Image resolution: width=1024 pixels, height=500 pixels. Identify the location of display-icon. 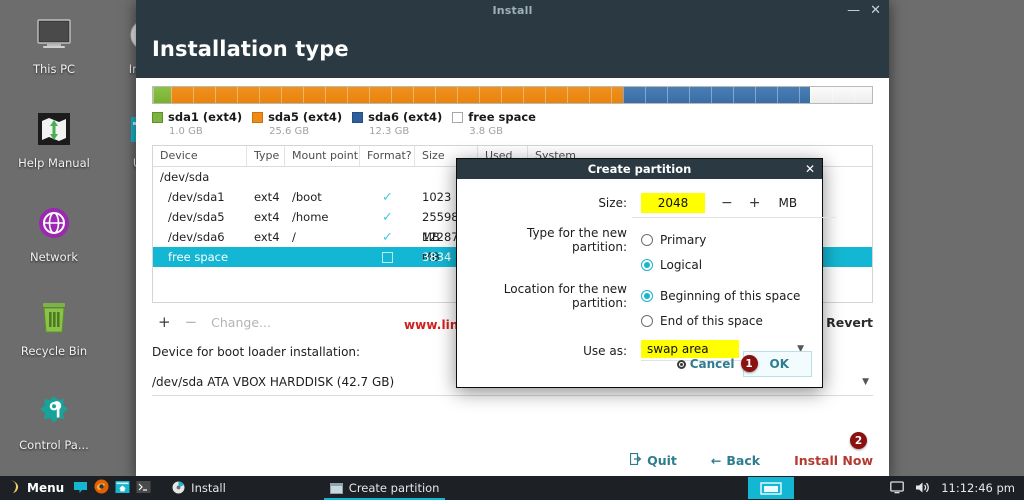
(897, 488).